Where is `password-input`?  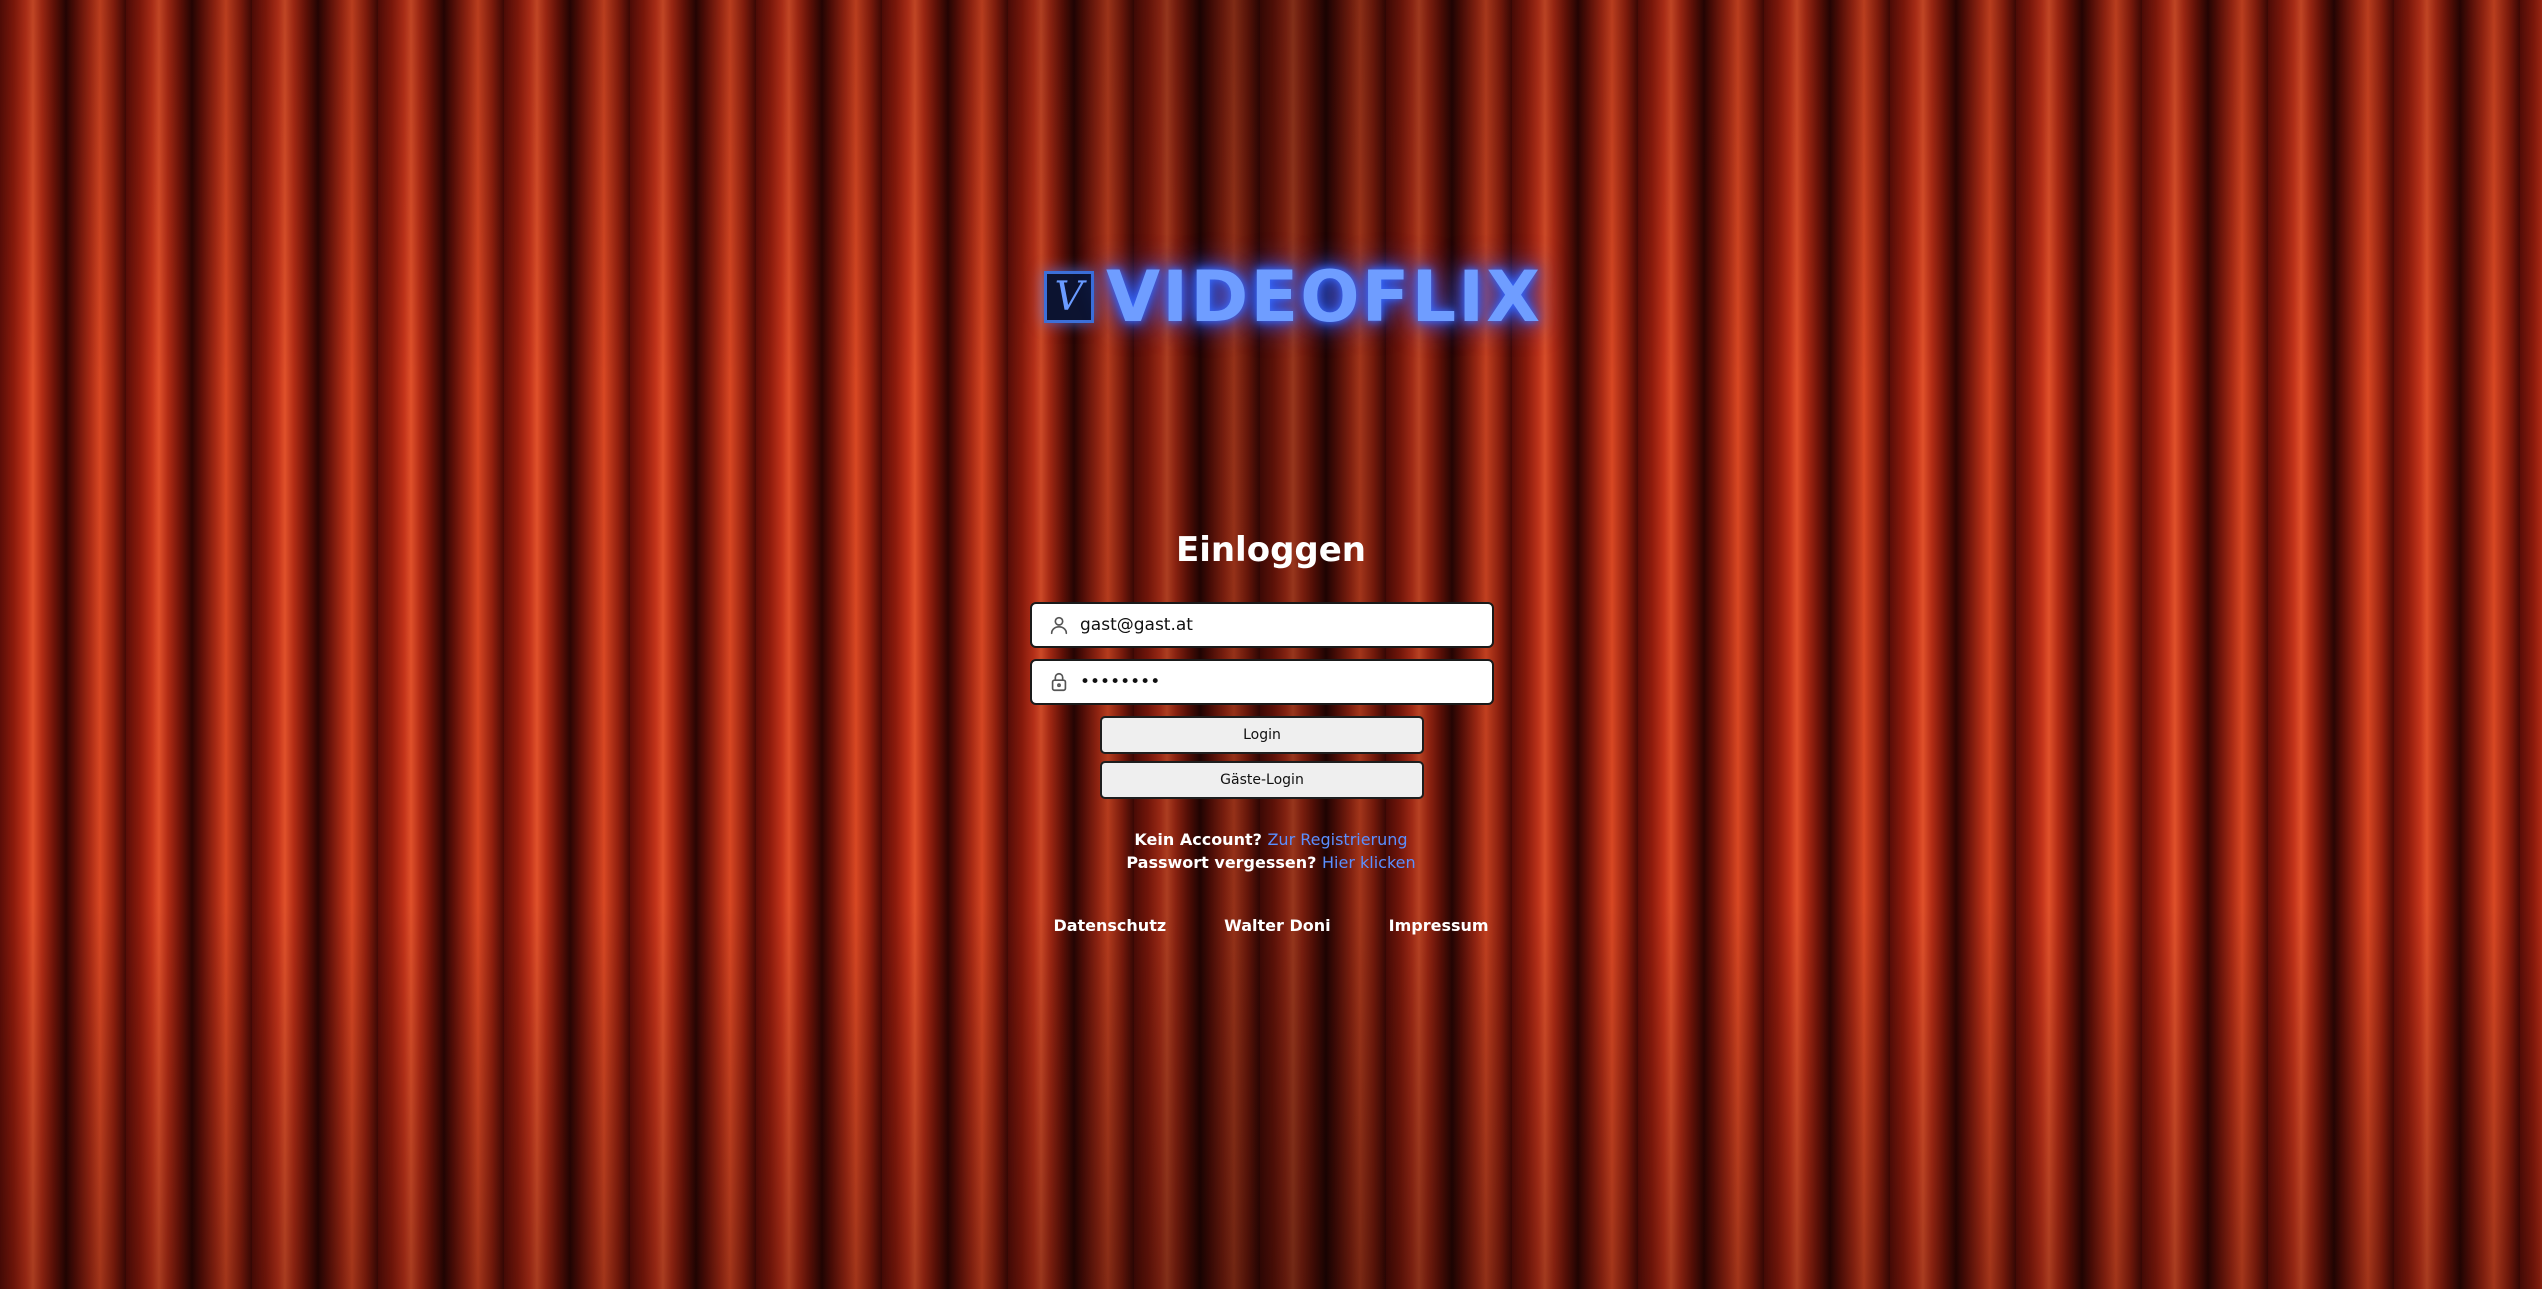 password-input is located at coordinates (1270, 682).